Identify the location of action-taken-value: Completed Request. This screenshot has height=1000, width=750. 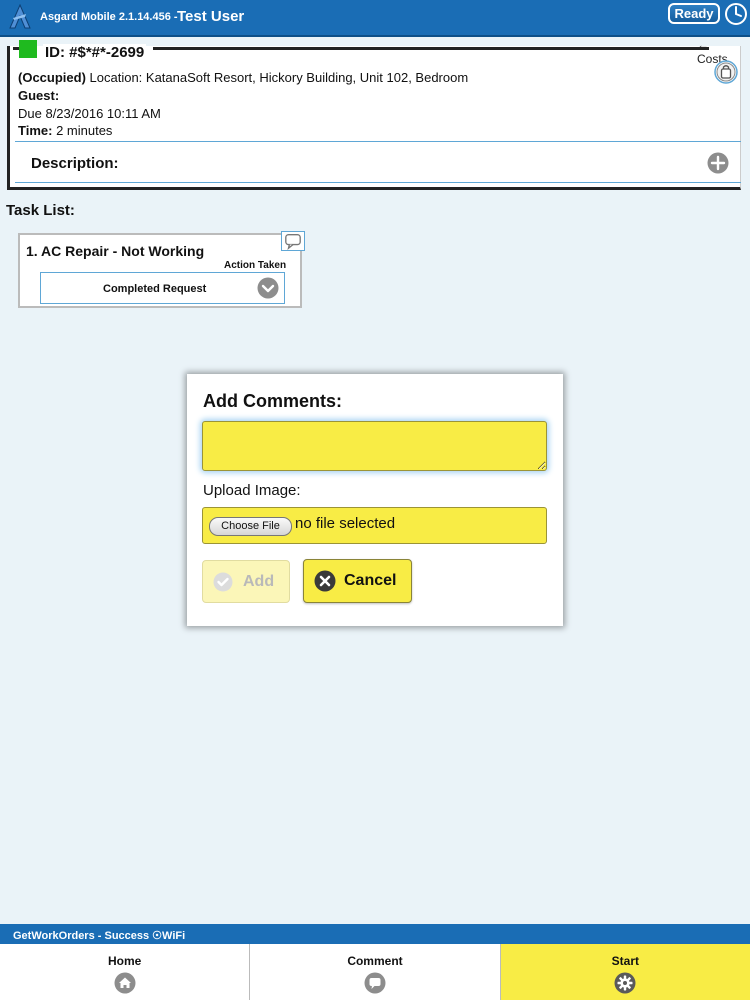
(155, 289).